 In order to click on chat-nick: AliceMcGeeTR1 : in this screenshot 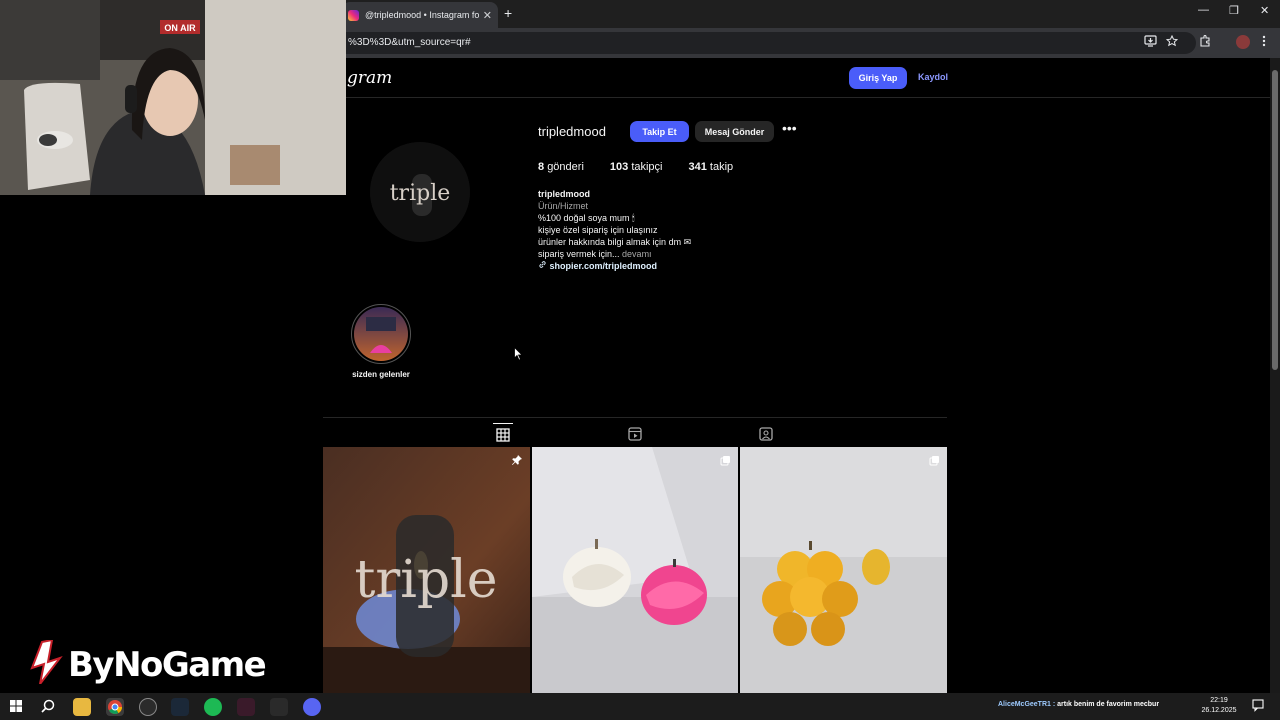, I will do `click(1027, 704)`.